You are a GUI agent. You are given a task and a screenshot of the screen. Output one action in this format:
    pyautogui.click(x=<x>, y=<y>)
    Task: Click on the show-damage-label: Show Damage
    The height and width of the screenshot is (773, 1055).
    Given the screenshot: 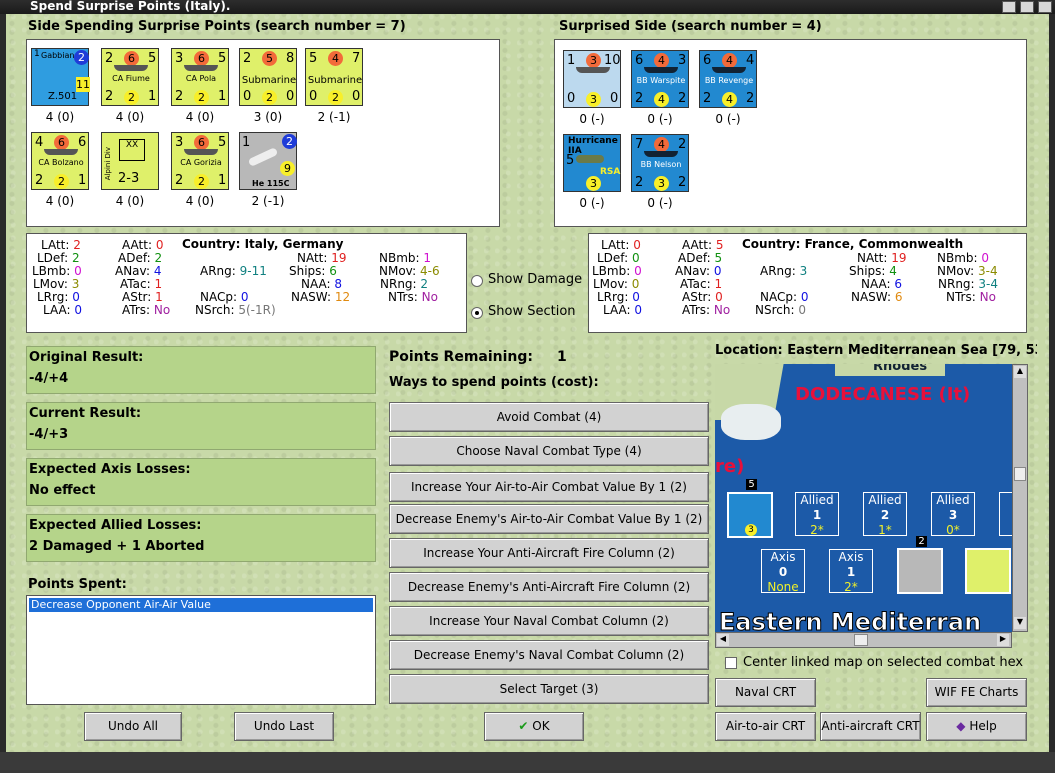 What is the action you would take?
    pyautogui.click(x=535, y=279)
    